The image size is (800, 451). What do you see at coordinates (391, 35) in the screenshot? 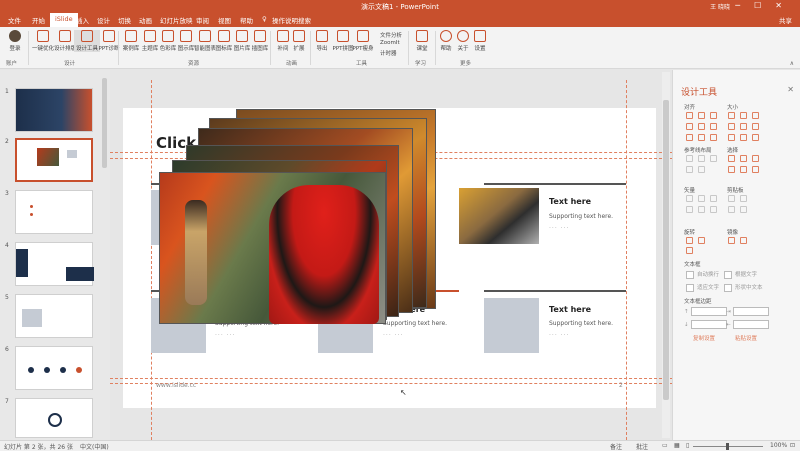
I see `file-analysis-button: 文件分析` at bounding box center [391, 35].